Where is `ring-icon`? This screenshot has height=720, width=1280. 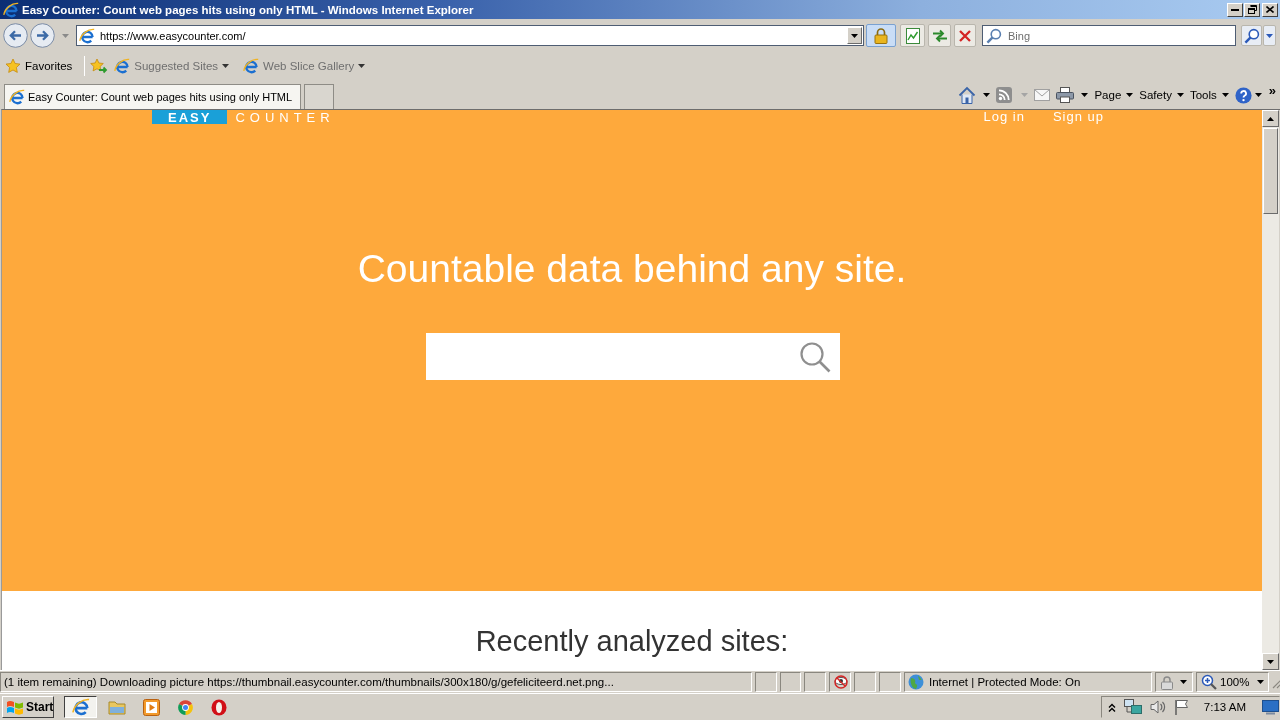
ring-icon is located at coordinates (219, 707).